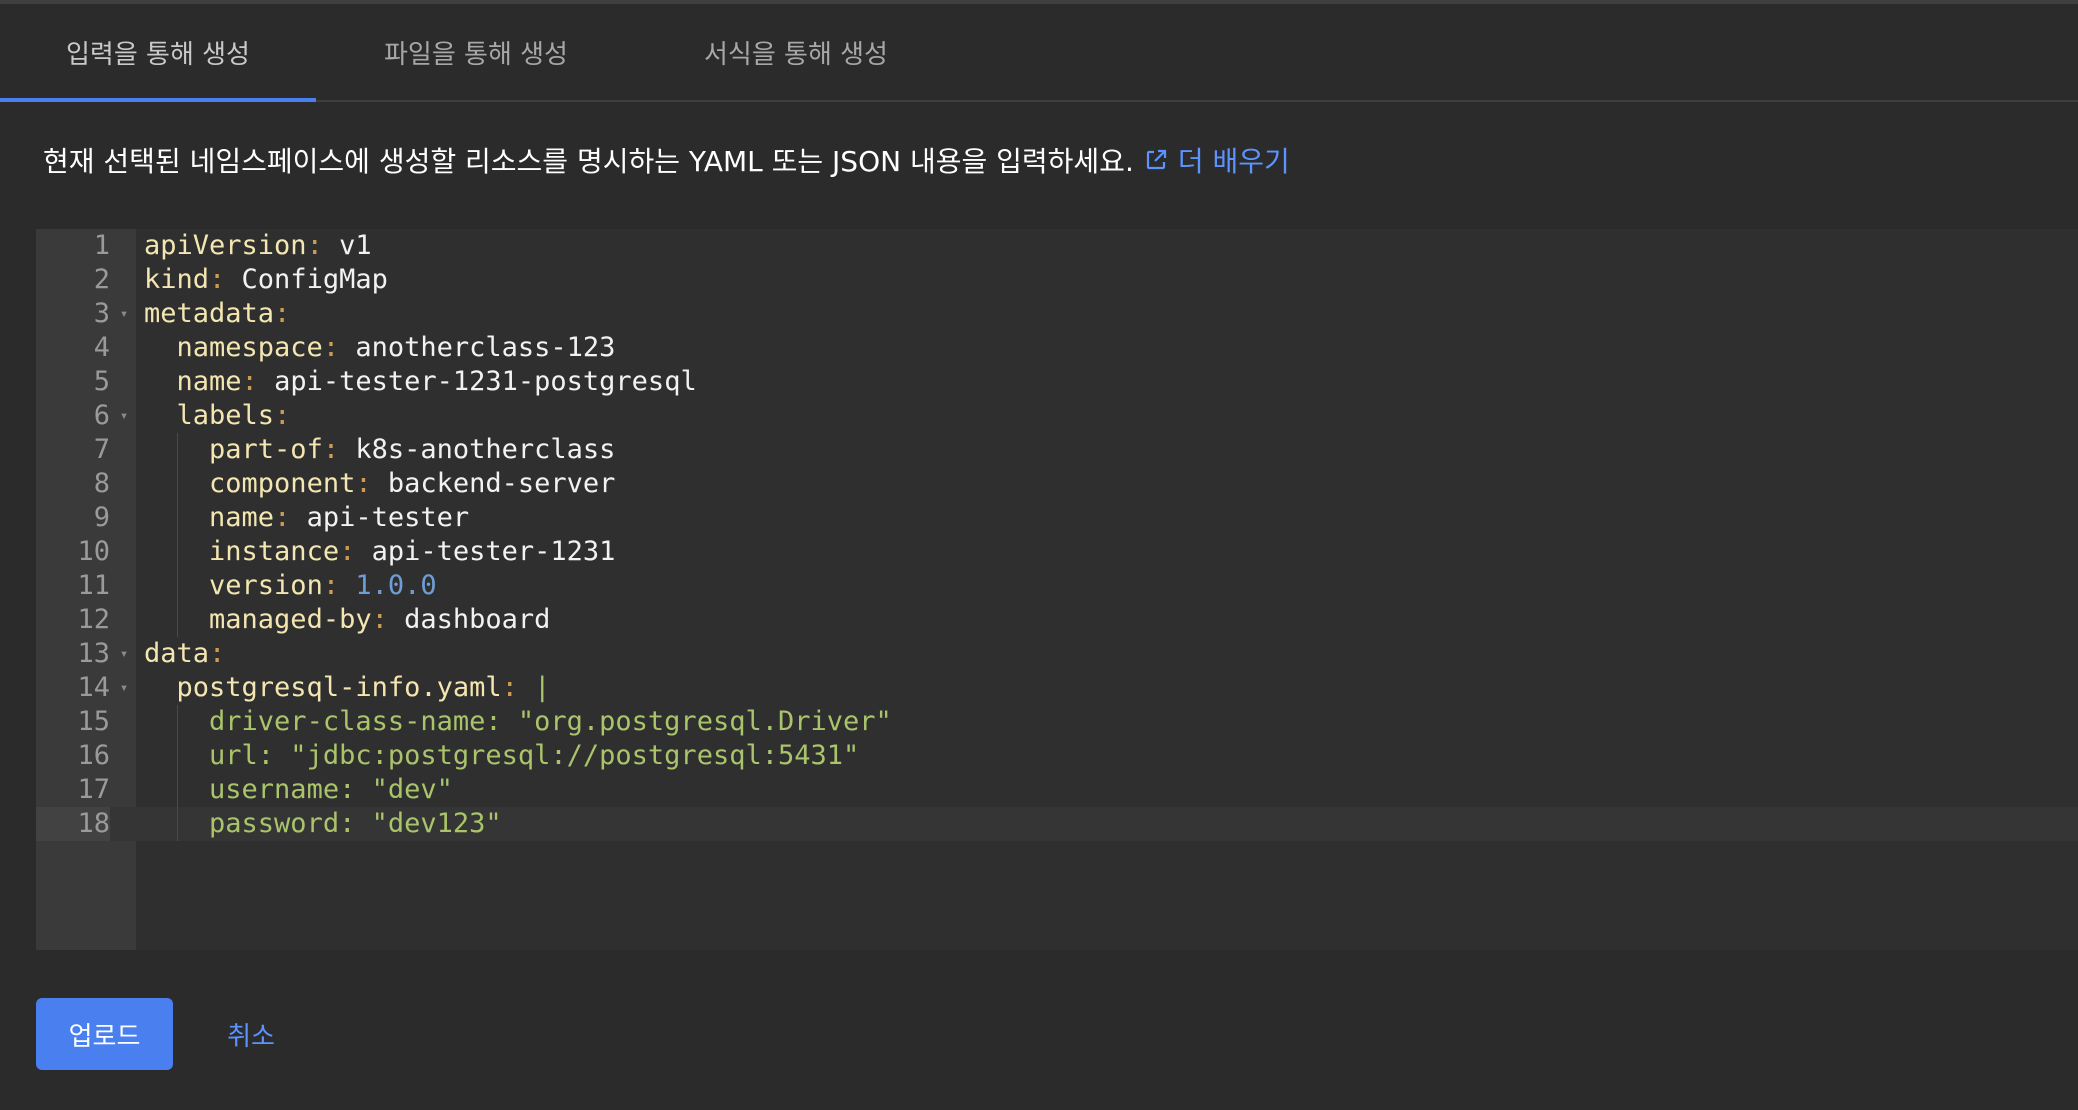 This screenshot has height=1110, width=2078. Describe the element at coordinates (225, 245) in the screenshot. I see `yaml-key: apiVersion` at that location.